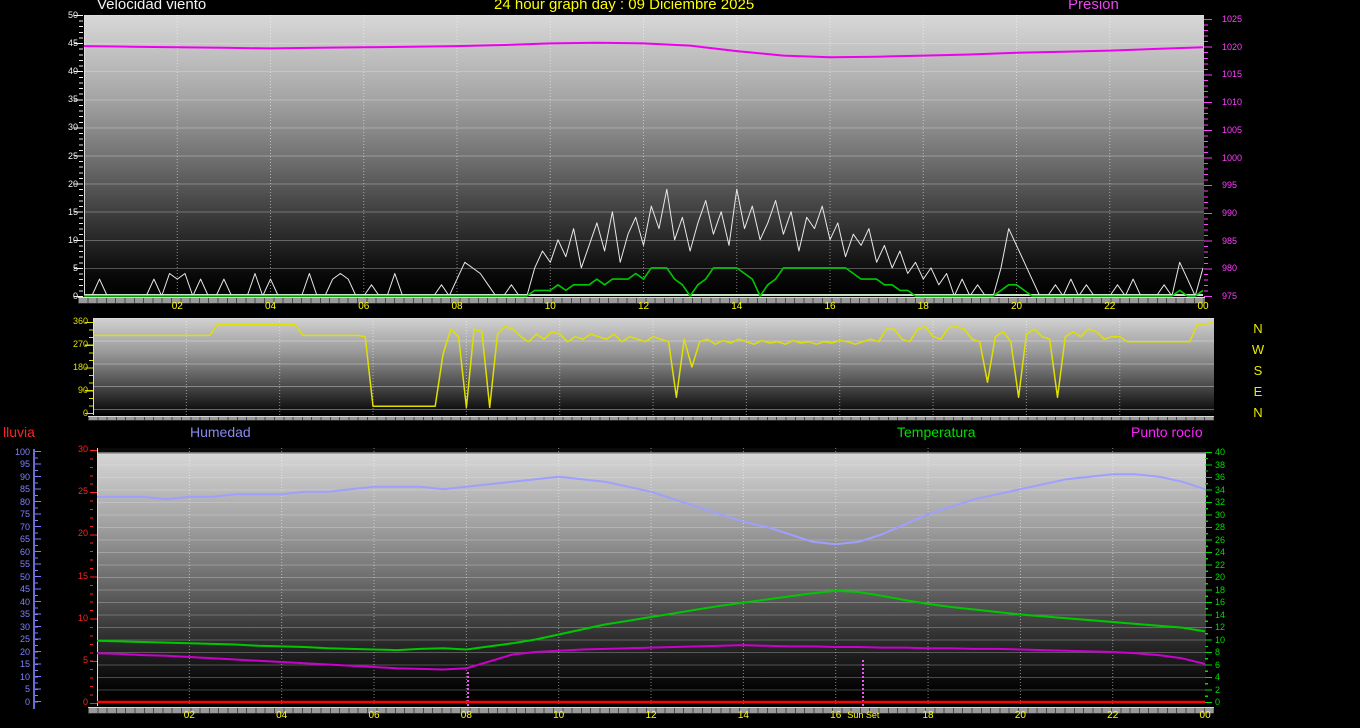 The image size is (1360, 728). I want to click on wind-axis-tick-label: 10, so click(72, 239).